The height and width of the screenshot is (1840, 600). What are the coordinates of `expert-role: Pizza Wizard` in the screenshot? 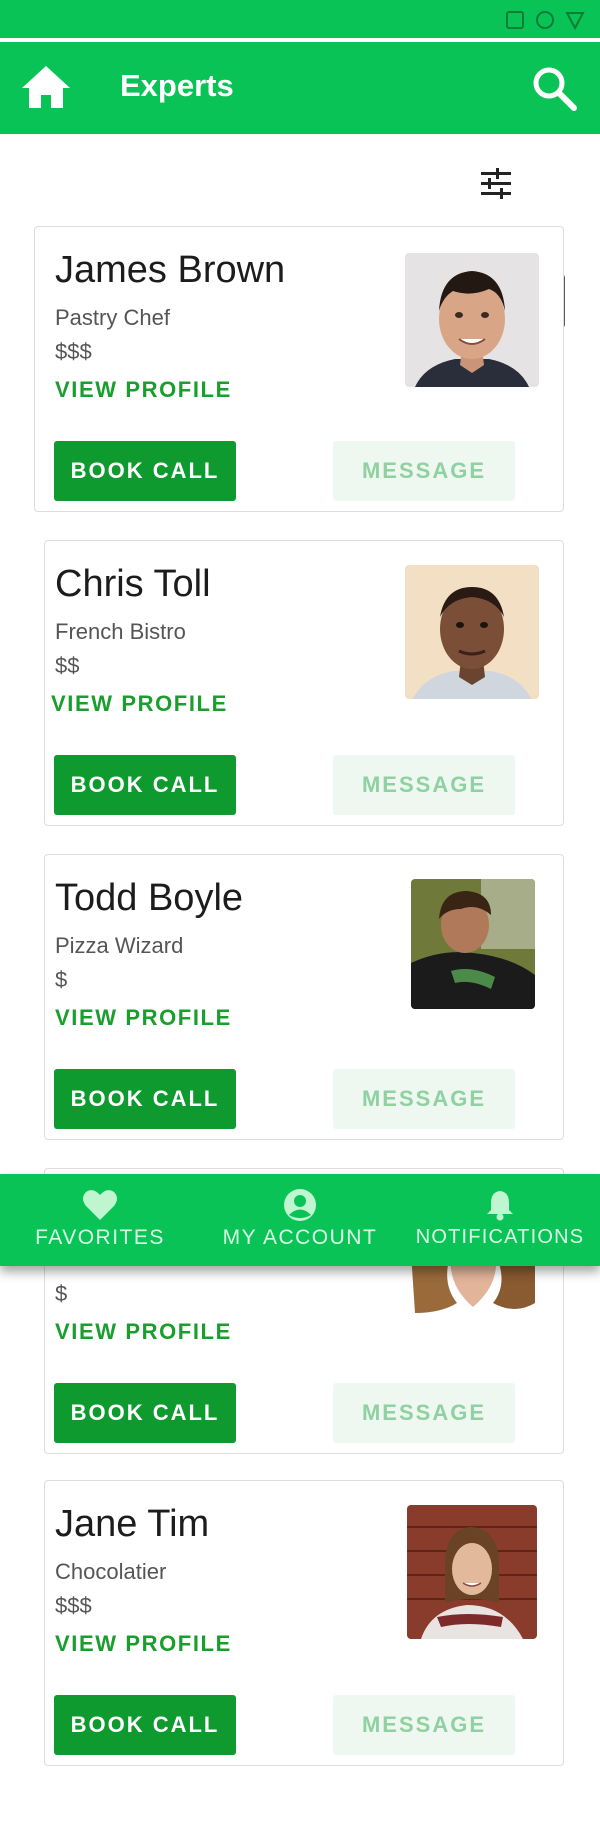 It's located at (119, 945).